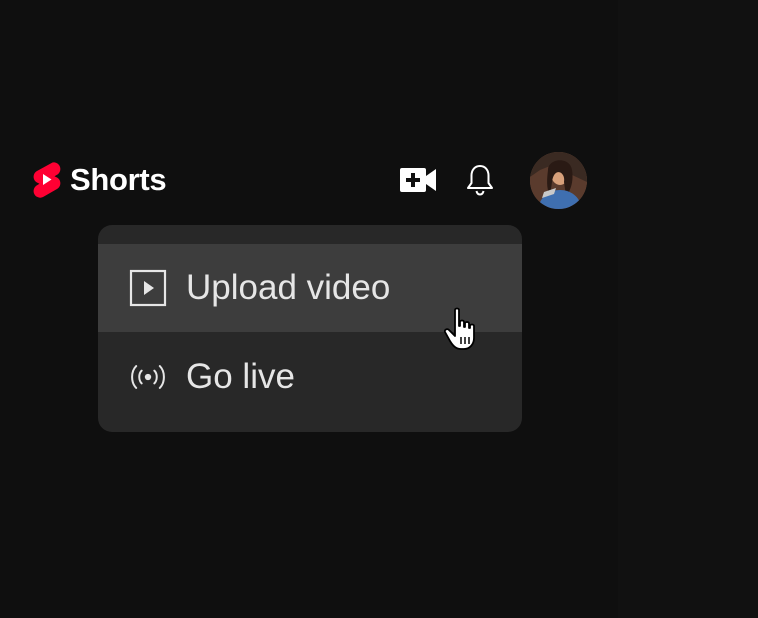  I want to click on upload-video-menu-item: Upload video, so click(310, 288).